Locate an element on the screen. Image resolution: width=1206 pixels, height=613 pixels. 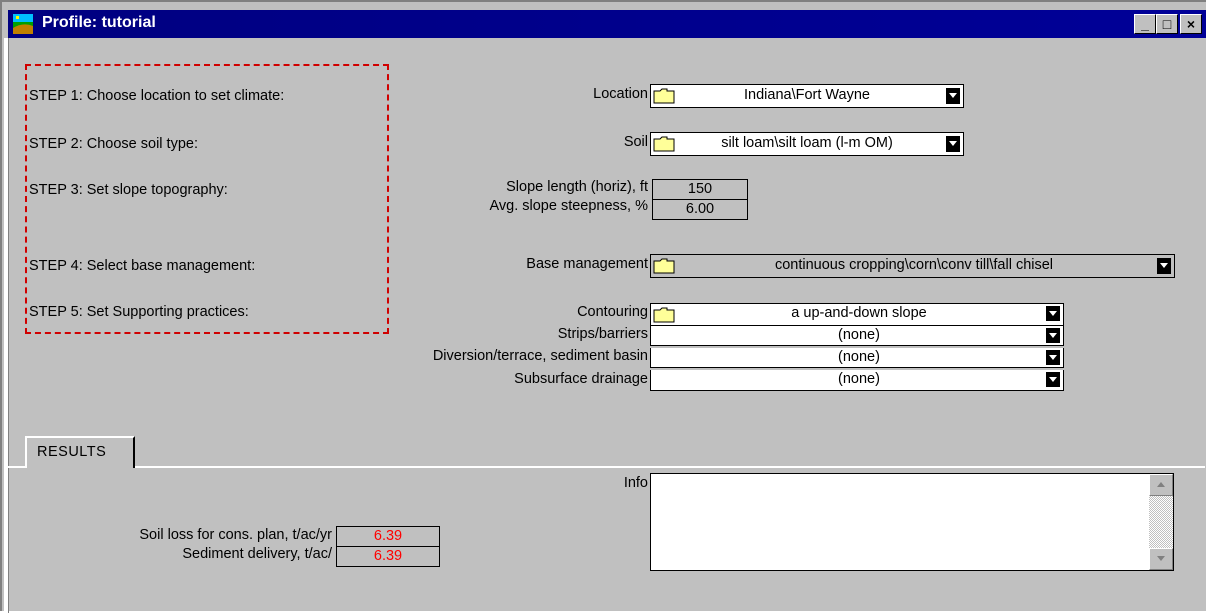
sediment-value: 6.39 is located at coordinates (388, 556).